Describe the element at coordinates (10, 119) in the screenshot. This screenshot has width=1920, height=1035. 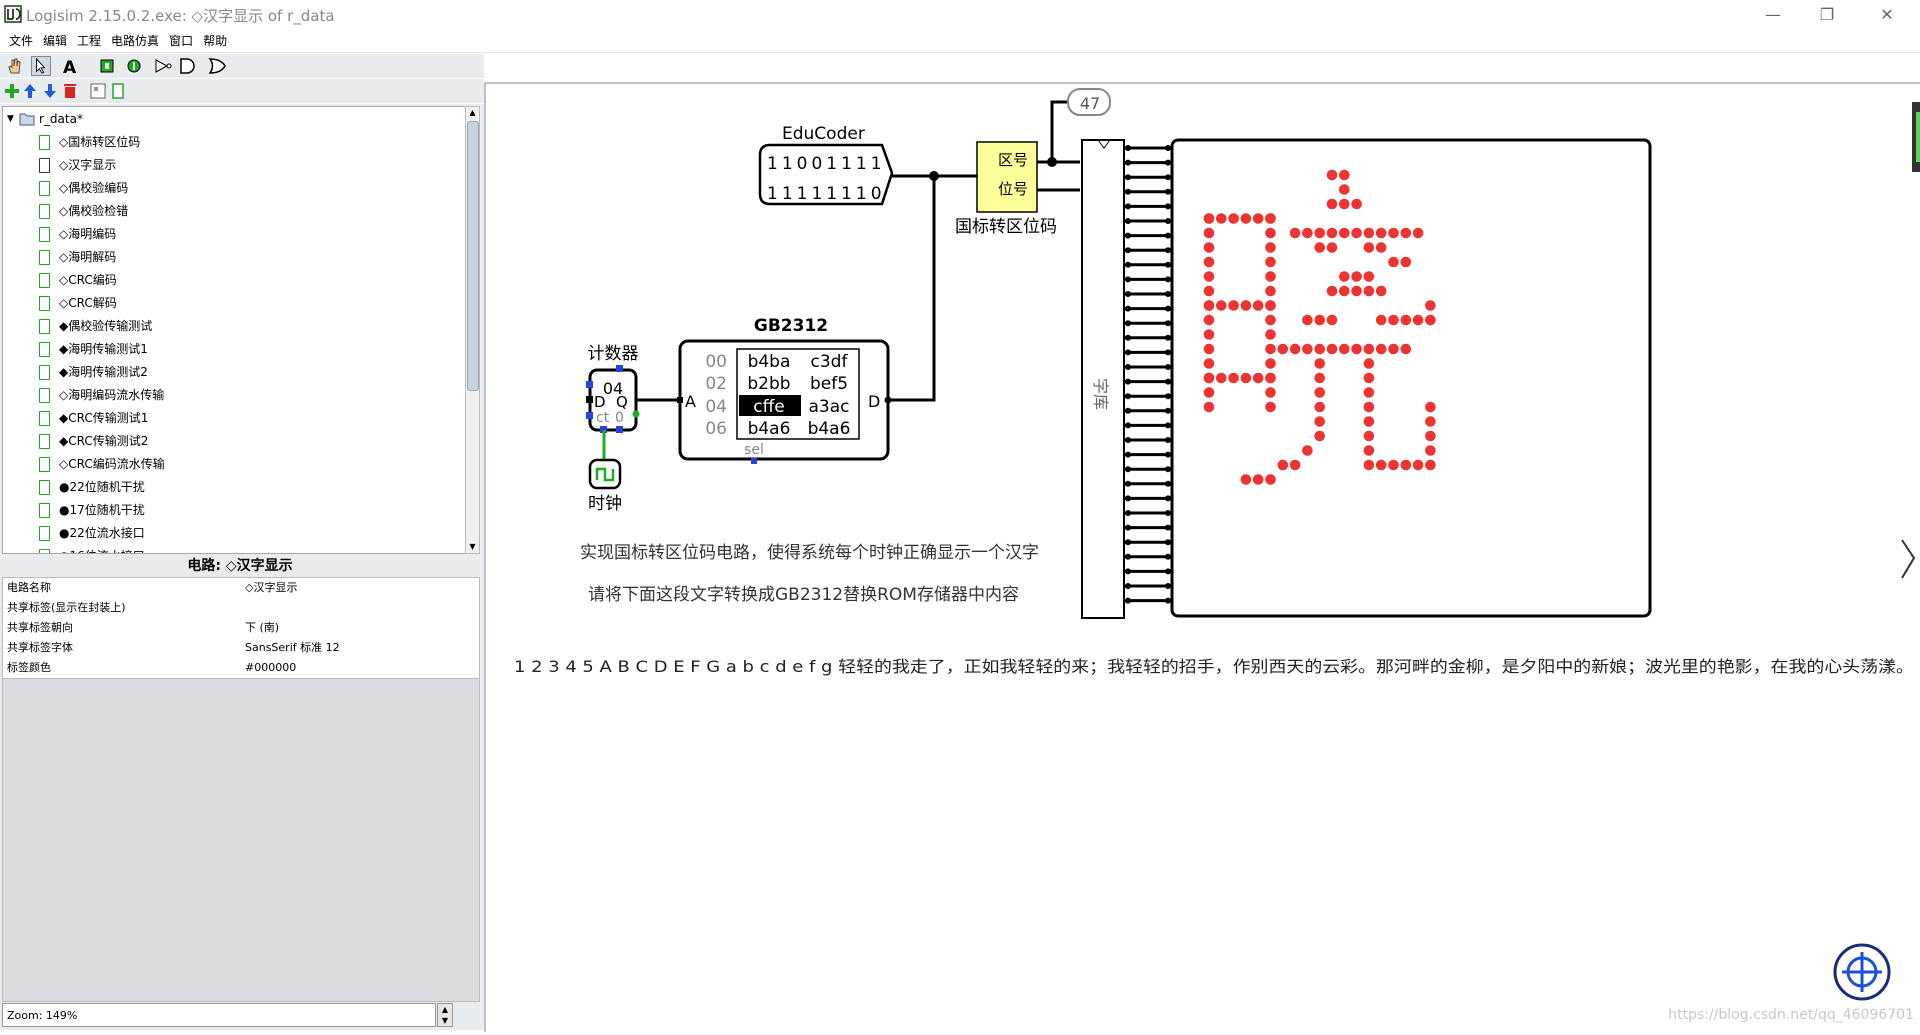
I see `expand-toggle-icon: ▼` at that location.